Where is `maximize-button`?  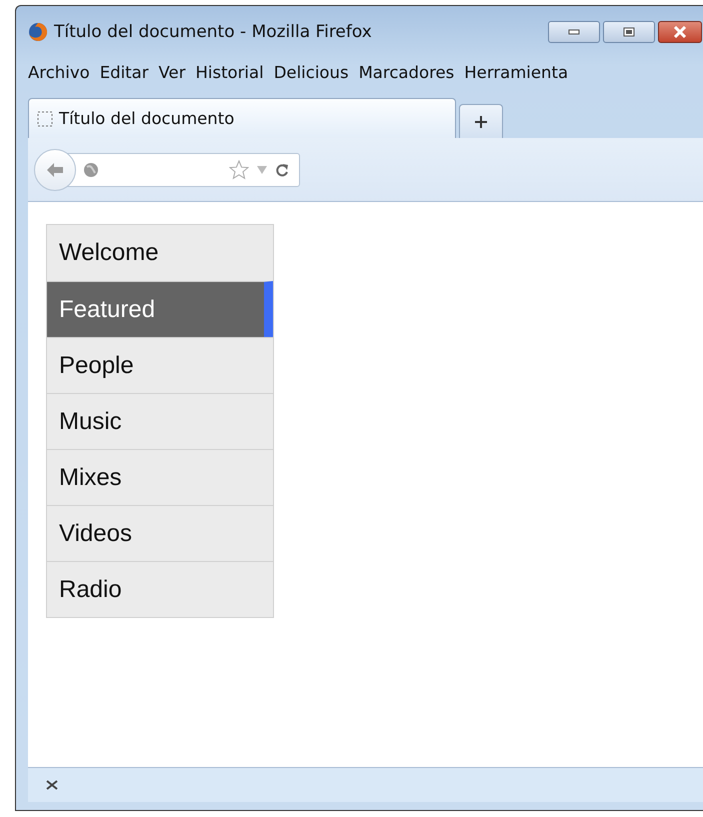
maximize-button is located at coordinates (629, 32).